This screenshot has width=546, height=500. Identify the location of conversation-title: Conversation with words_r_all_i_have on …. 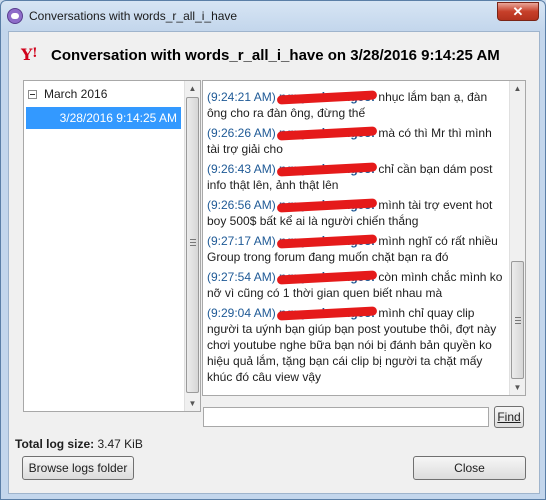
(275, 55).